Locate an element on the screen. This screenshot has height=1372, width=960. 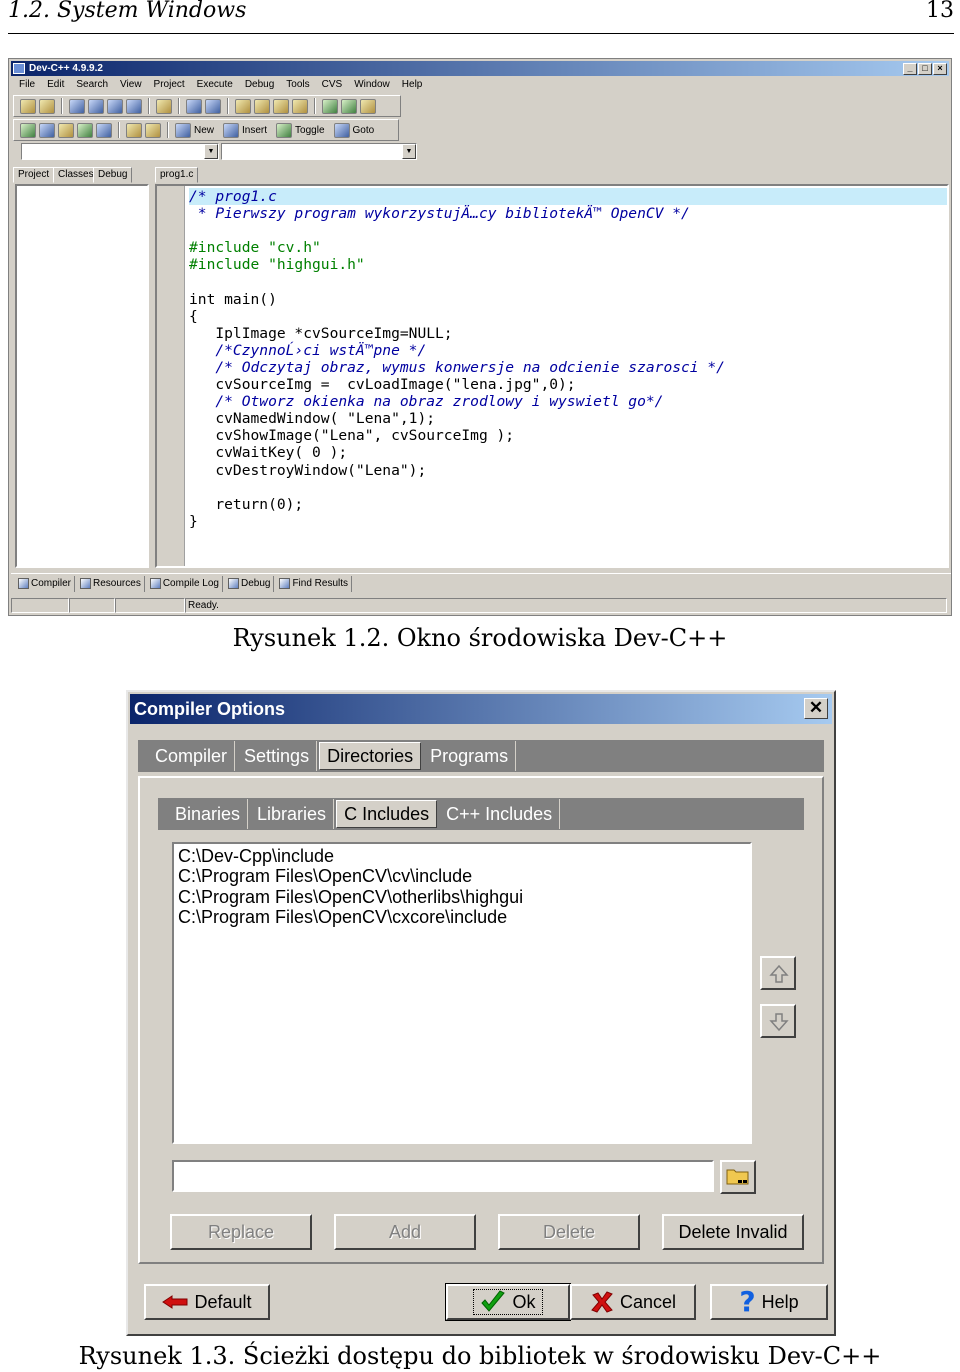
menu-window: Window is located at coordinates (372, 85).